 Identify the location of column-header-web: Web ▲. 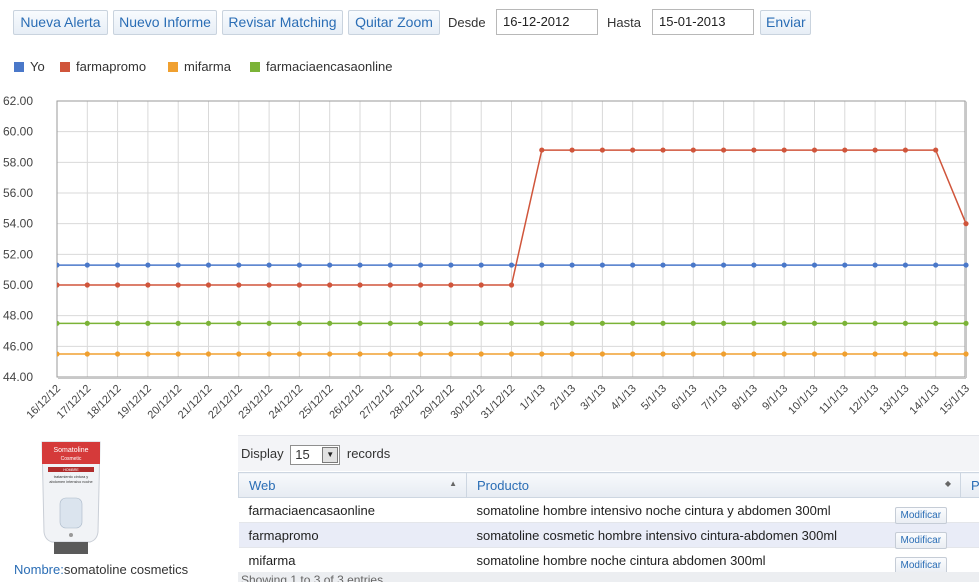
(352, 485).